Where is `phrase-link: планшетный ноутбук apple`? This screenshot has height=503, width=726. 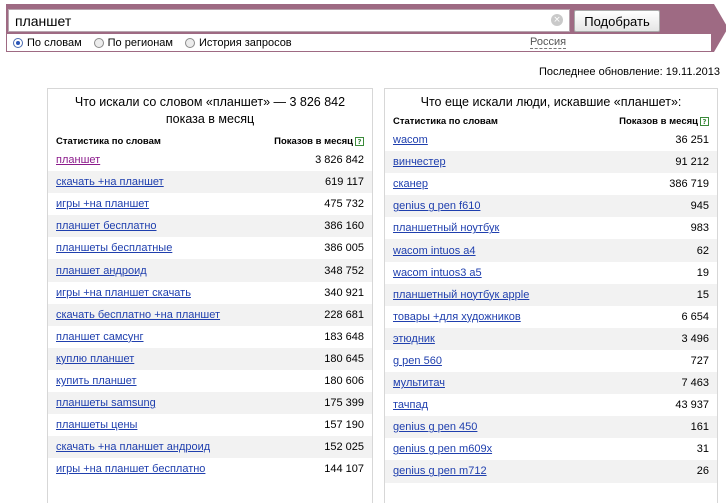 phrase-link: планшетный ноутбук apple is located at coordinates (461, 295).